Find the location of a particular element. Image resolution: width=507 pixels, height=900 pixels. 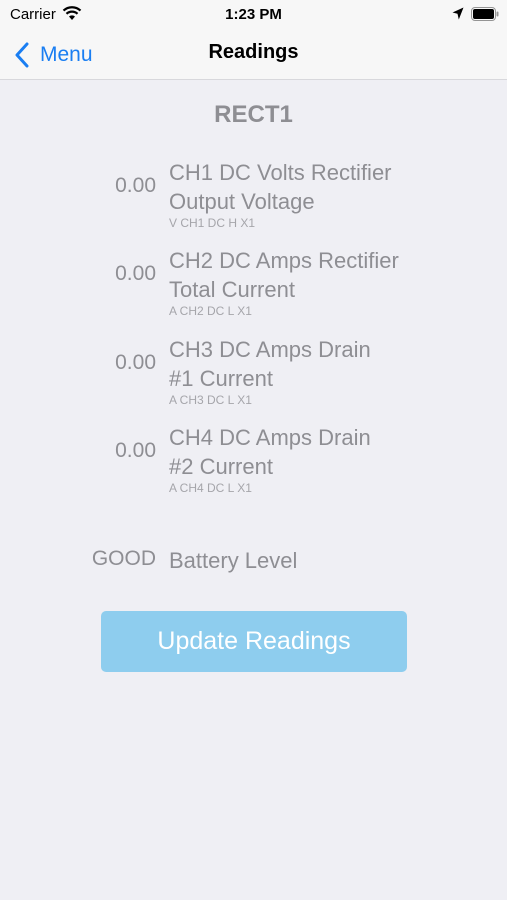

reading-sublabel: A CH2 DC L X1 is located at coordinates (210, 311).